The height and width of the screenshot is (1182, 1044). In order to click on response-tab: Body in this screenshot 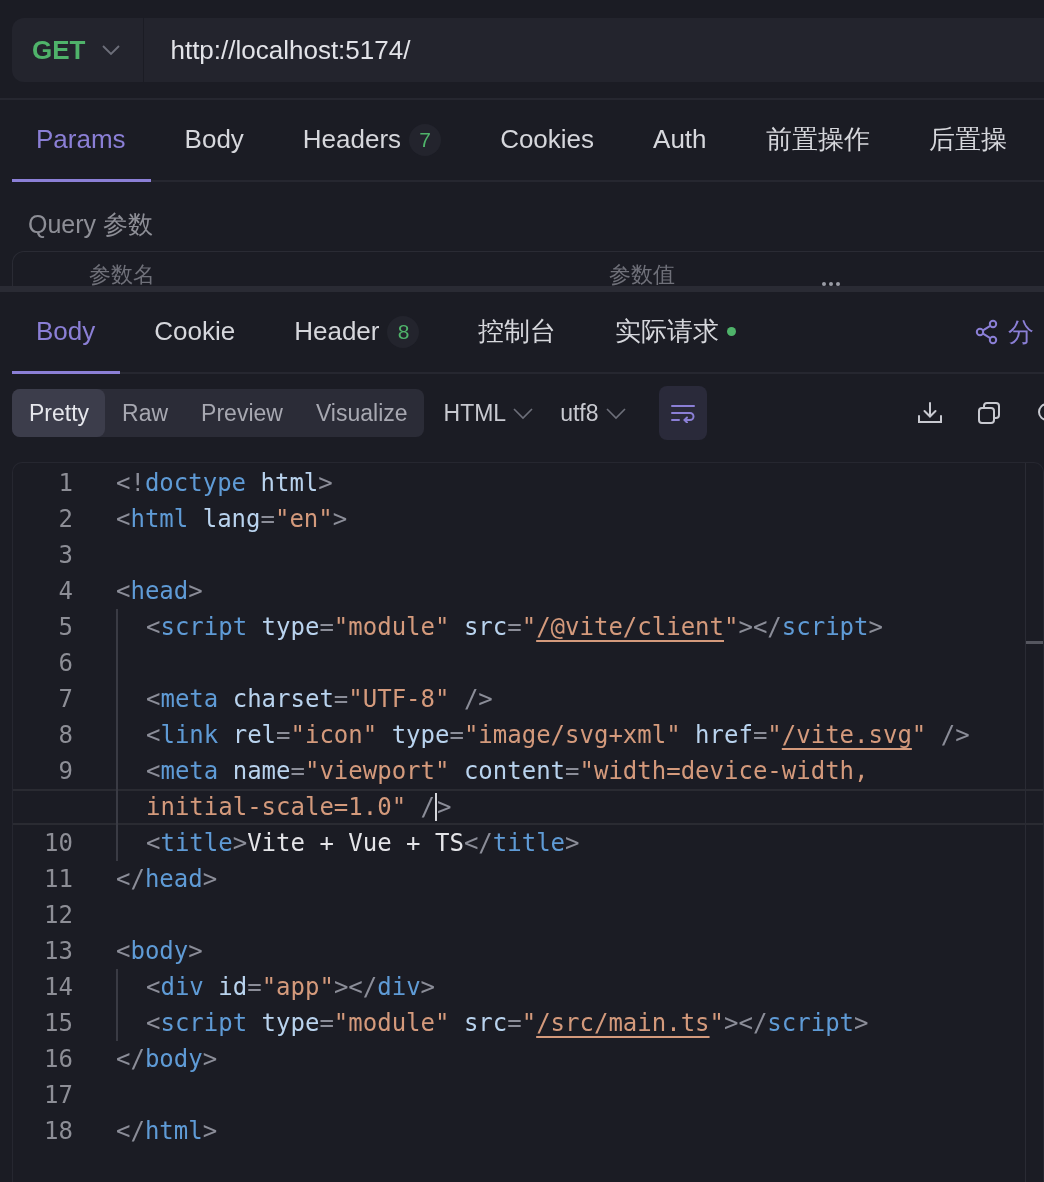, I will do `click(66, 333)`.